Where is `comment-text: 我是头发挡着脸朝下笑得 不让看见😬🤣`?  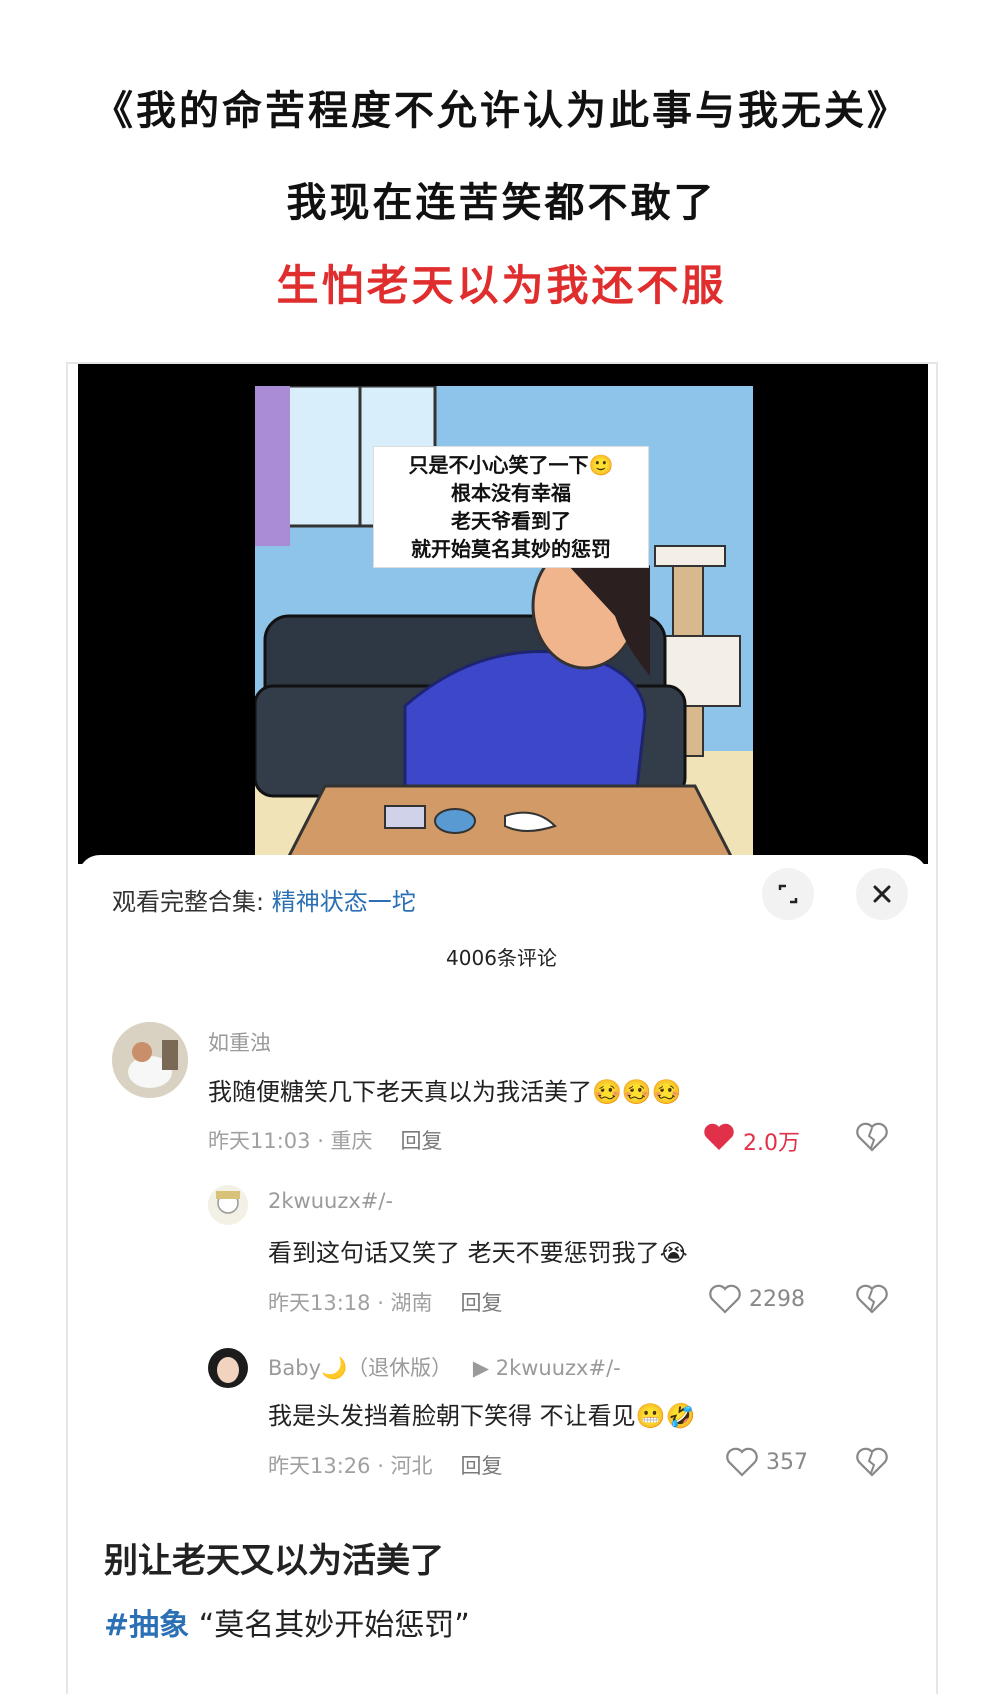 comment-text: 我是头发挡着脸朝下笑得 不让看见😬🤣 is located at coordinates (482, 1416).